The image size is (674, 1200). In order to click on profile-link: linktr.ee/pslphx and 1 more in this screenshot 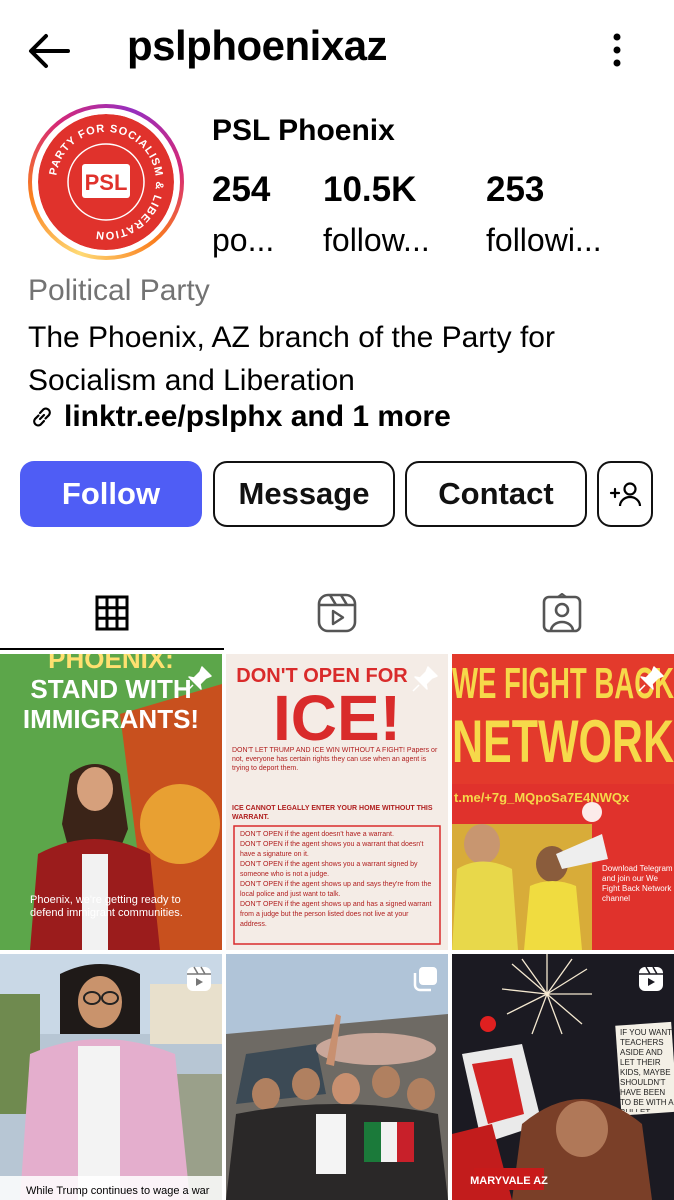, I will do `click(239, 417)`.